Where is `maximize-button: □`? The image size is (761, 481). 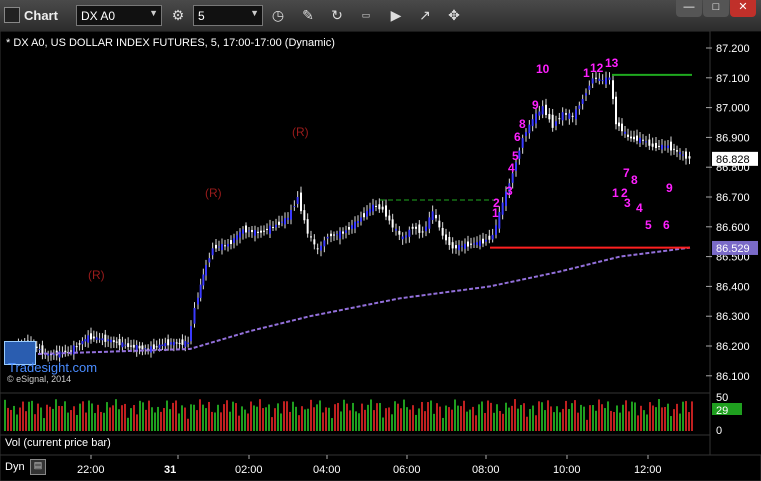 maximize-button: □ is located at coordinates (716, 8).